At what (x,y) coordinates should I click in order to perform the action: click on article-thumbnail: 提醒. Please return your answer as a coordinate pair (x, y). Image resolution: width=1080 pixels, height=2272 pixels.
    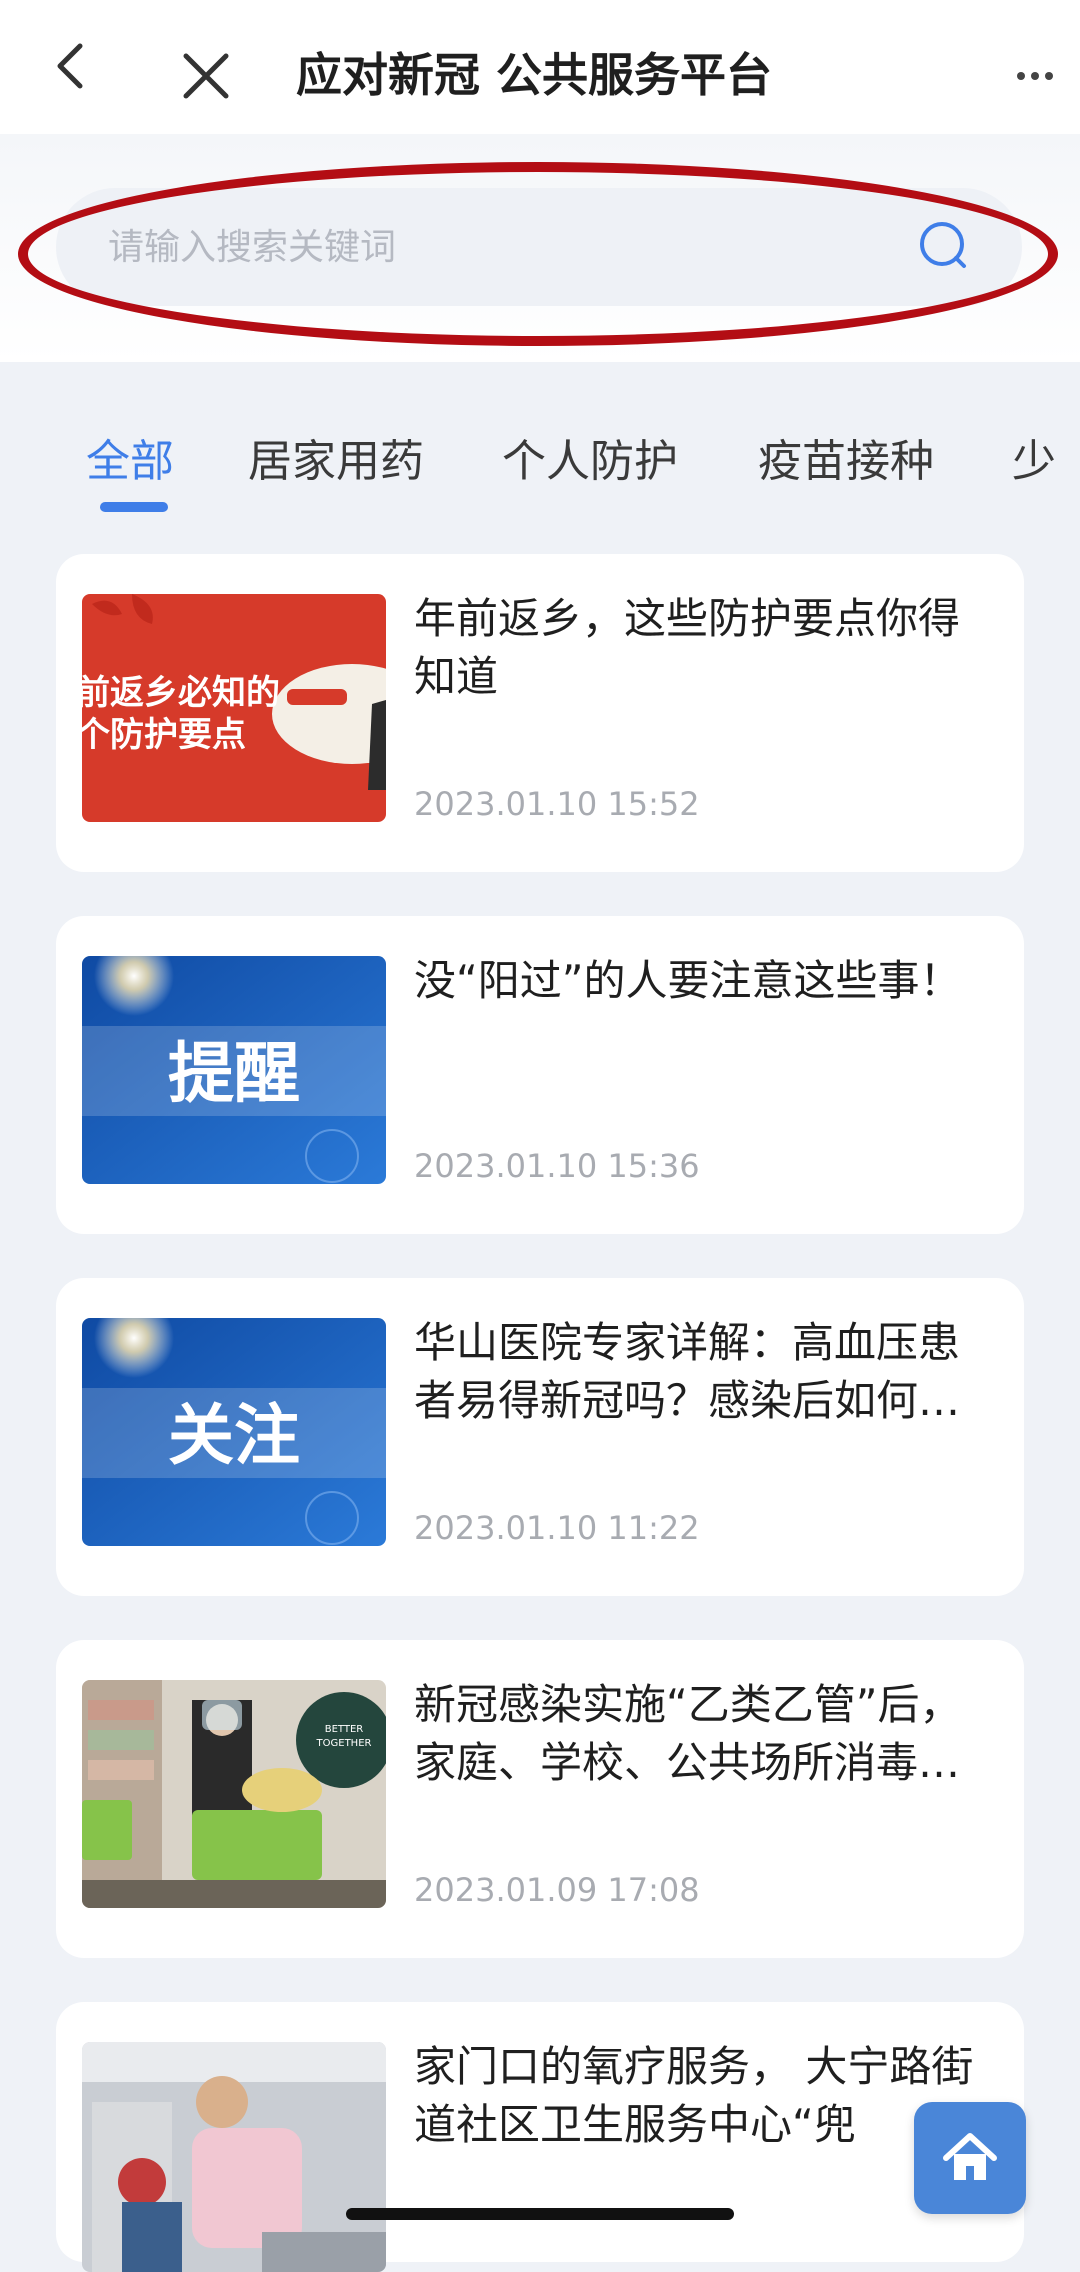
    Looking at the image, I should click on (234, 1070).